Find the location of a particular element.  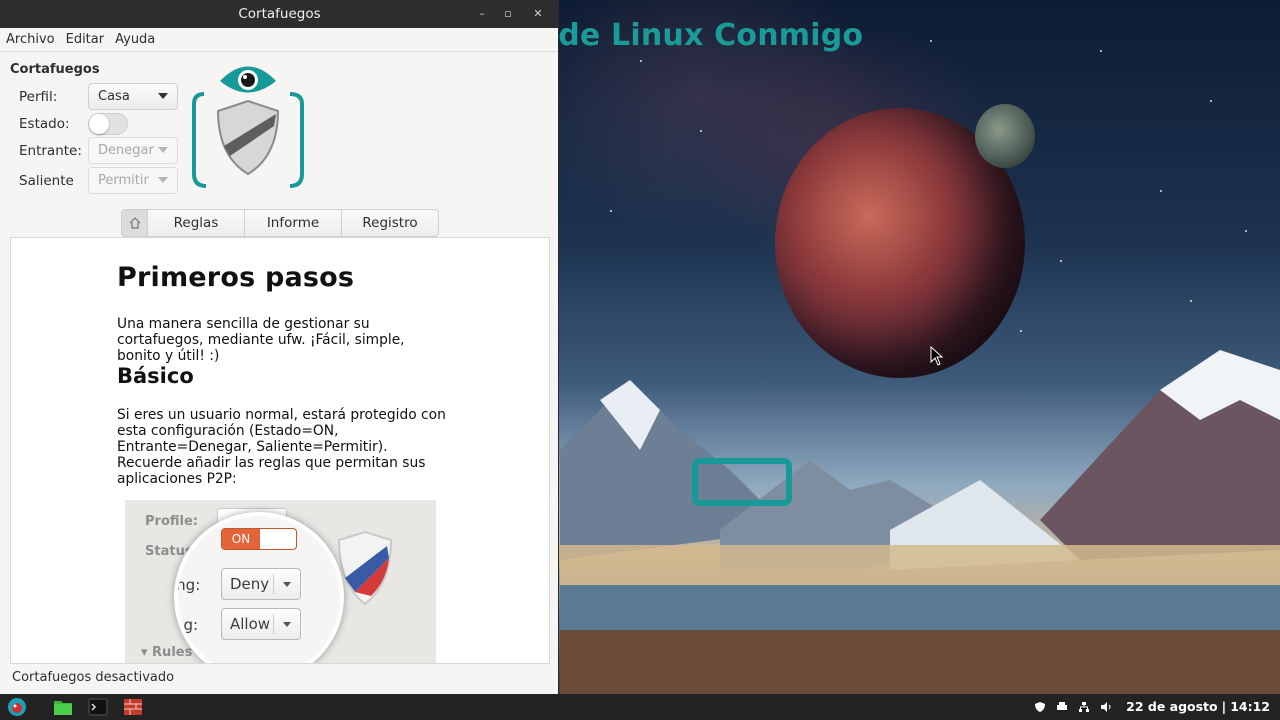

ss-outgoing-combo: Allow is located at coordinates (261, 624).